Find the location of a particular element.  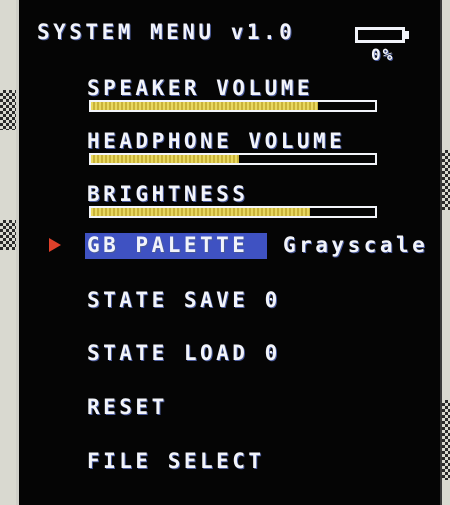

background-pattern-left-lower is located at coordinates (8, 235).